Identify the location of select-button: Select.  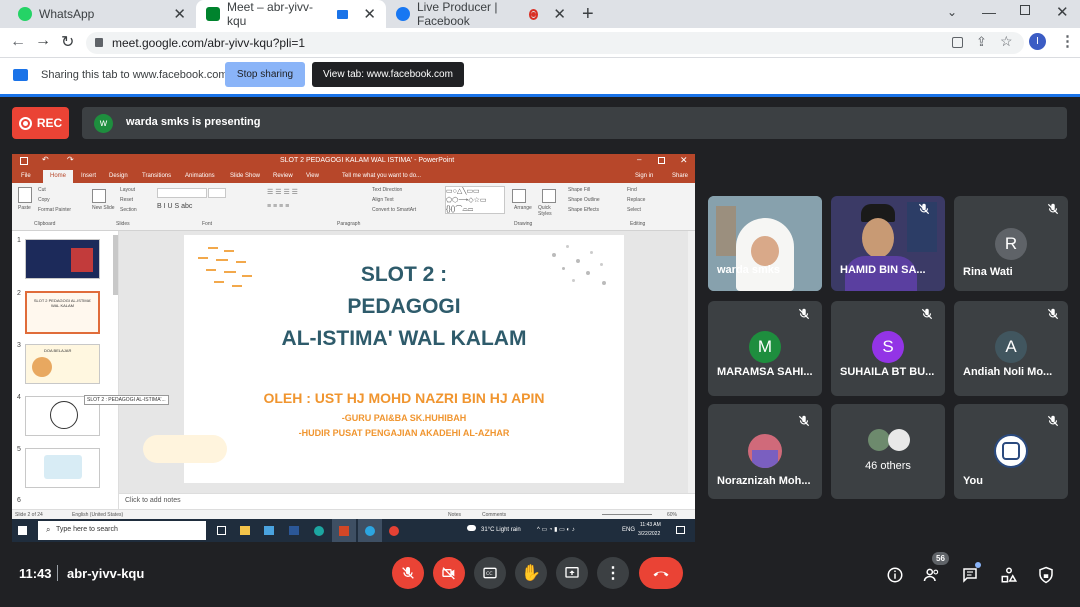
(634, 210).